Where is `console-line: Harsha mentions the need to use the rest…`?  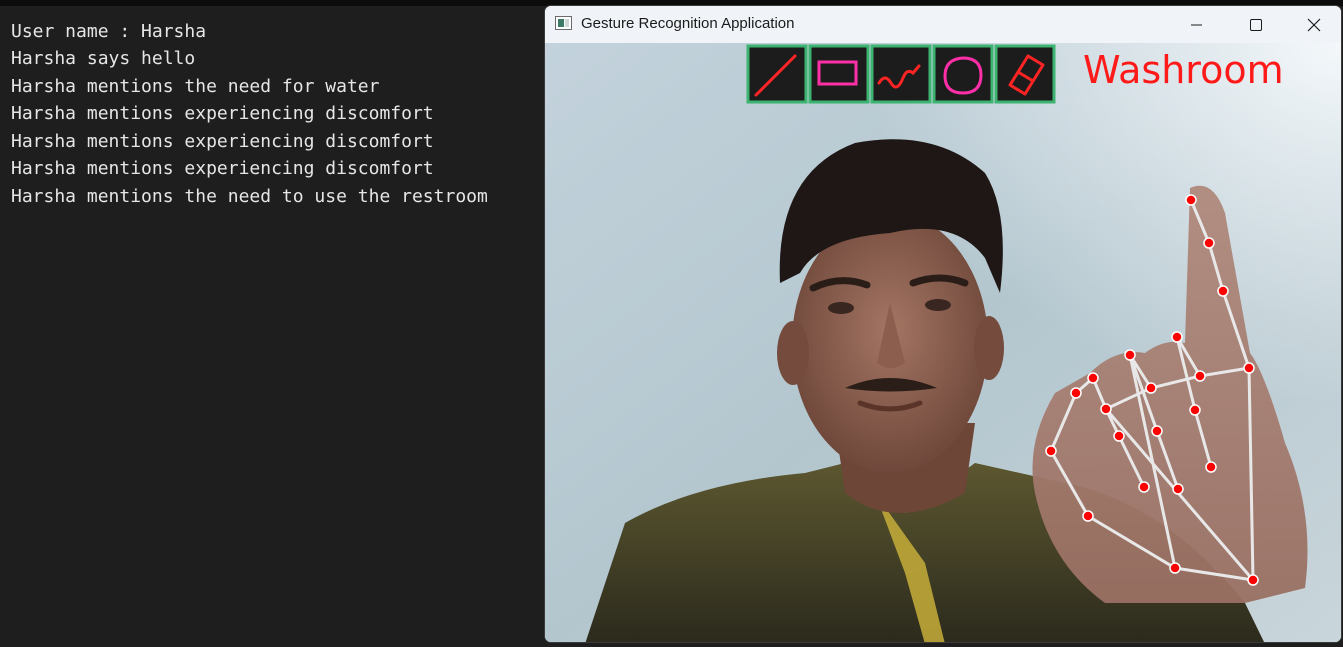
console-line: Harsha mentions the need to use the rest… is located at coordinates (249, 196).